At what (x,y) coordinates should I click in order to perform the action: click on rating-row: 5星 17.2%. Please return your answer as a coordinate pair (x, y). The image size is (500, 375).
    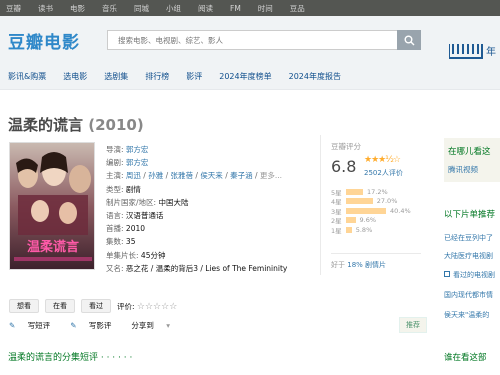
    Looking at the image, I should click on (371, 192).